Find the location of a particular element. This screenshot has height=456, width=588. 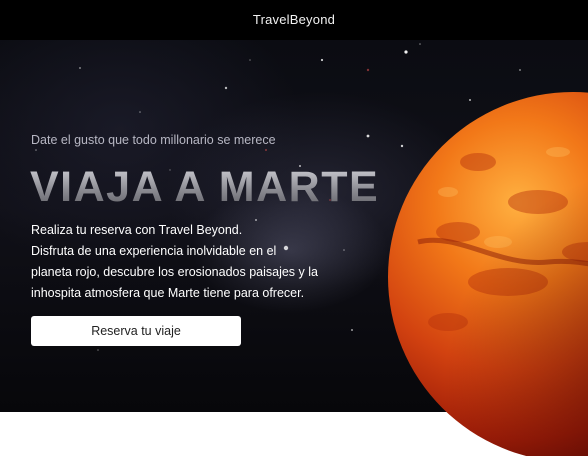

hero-headline: VIAJA A MARTE is located at coordinates (205, 187).